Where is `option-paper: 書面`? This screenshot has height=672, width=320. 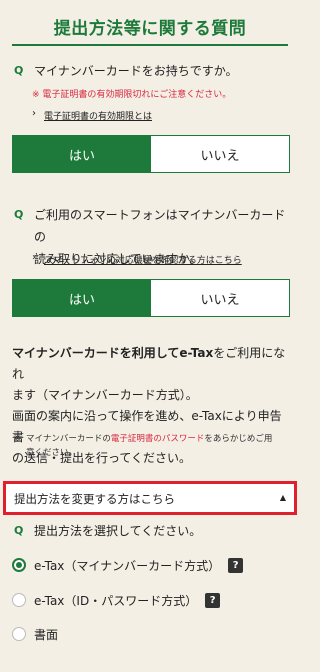 option-paper: 書面 is located at coordinates (35, 634).